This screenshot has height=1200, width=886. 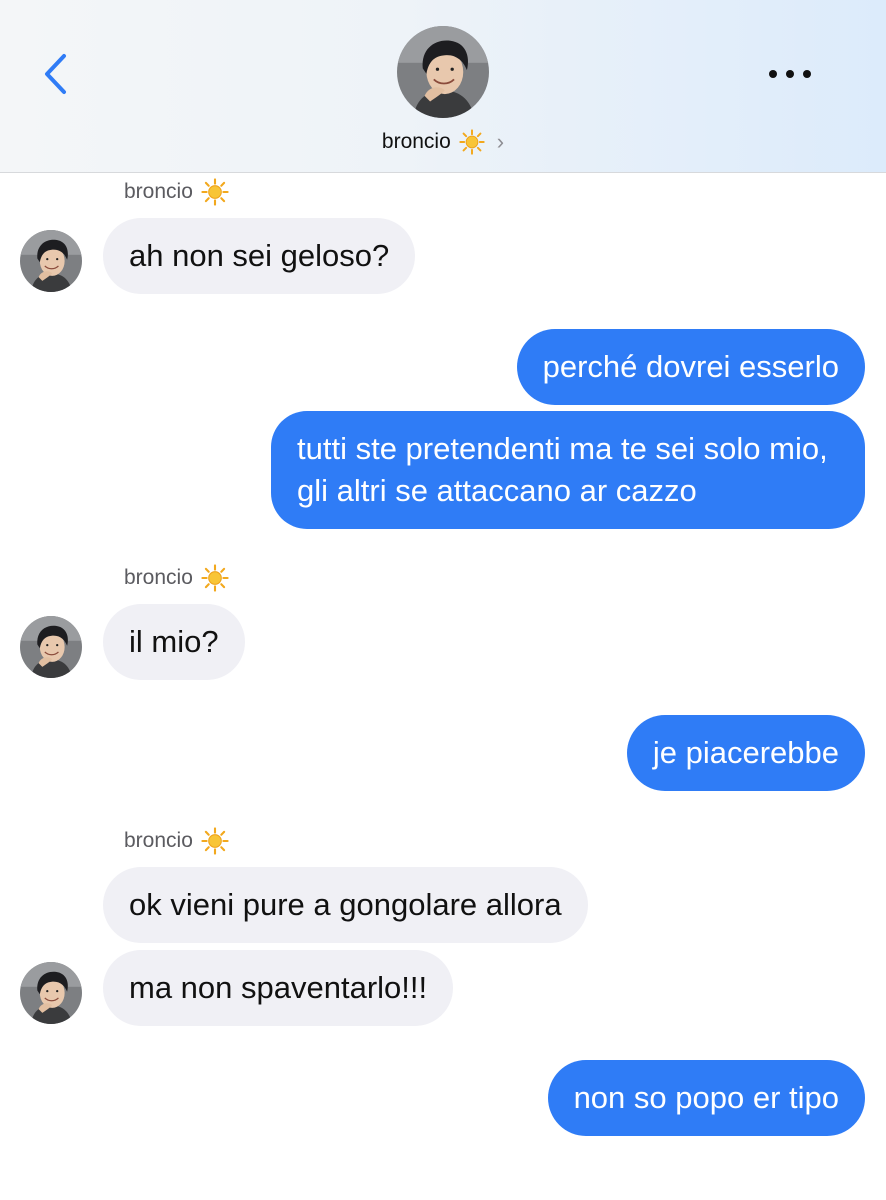 I want to click on conversation-header: broncio ›, so click(x=443, y=86).